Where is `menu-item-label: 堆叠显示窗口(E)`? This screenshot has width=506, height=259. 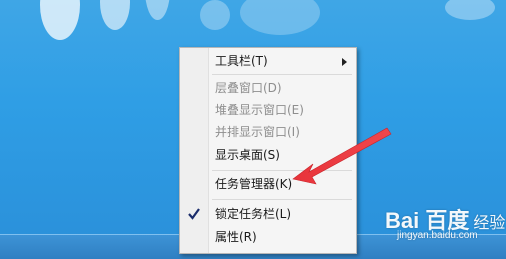
menu-item-label: 堆叠显示窗口(E) is located at coordinates (259, 110).